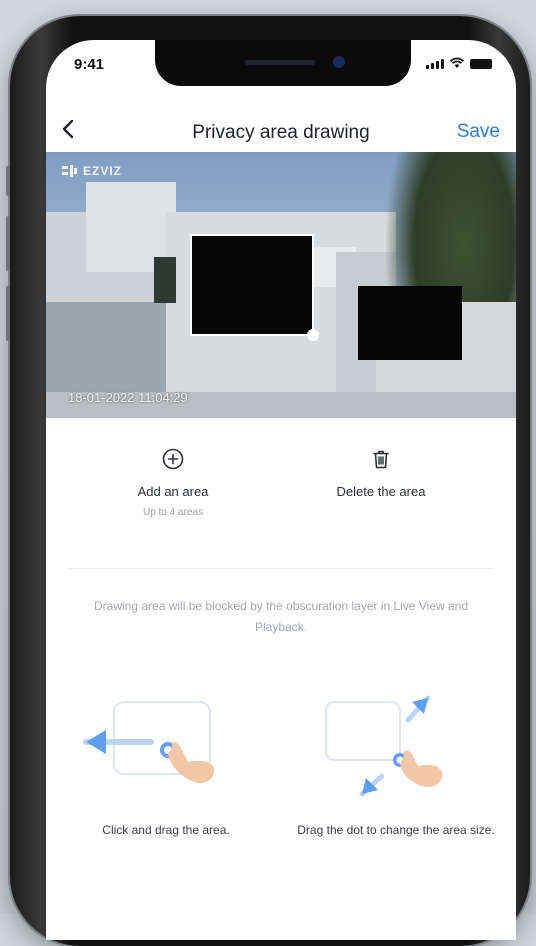  What do you see at coordinates (173, 459) in the screenshot?
I see `plus-circle-icon` at bounding box center [173, 459].